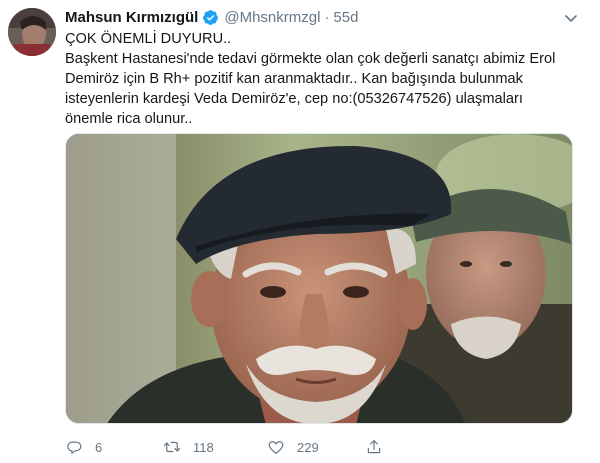  Describe the element at coordinates (188, 447) in the screenshot. I see `retweet-button: 118` at that location.